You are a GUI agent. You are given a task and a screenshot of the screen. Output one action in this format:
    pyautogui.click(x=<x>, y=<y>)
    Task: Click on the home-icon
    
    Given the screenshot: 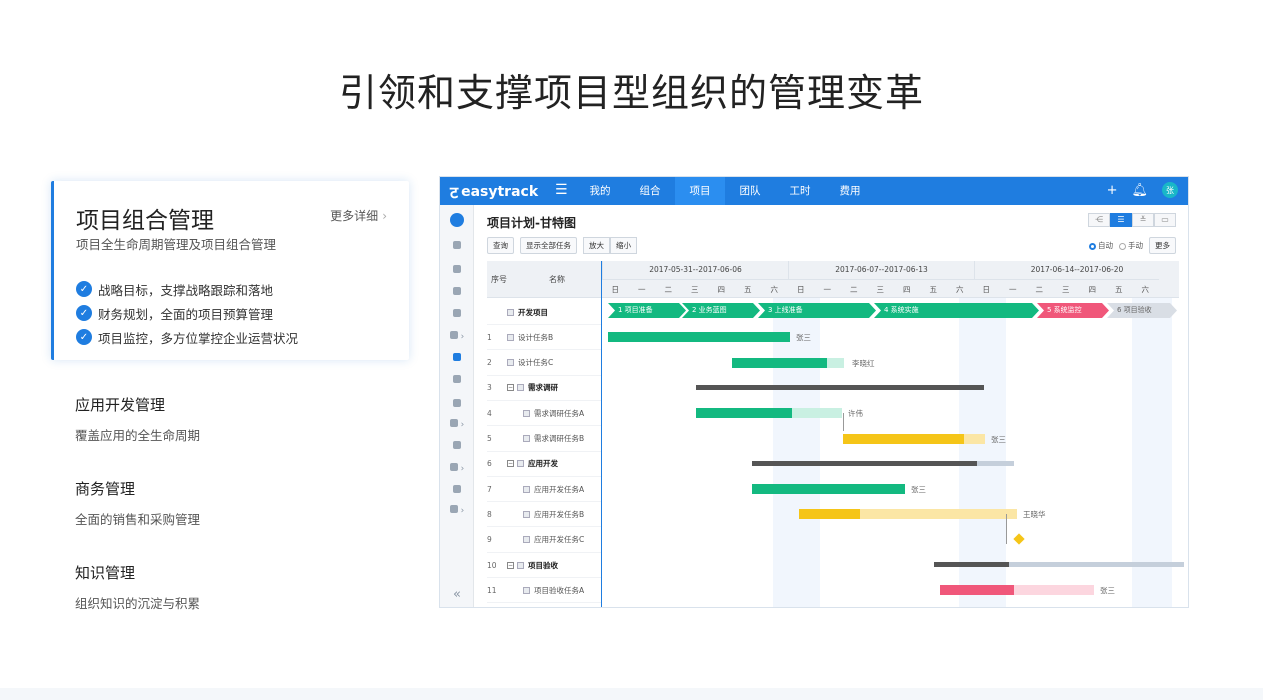 What is the action you would take?
    pyautogui.click(x=457, y=221)
    